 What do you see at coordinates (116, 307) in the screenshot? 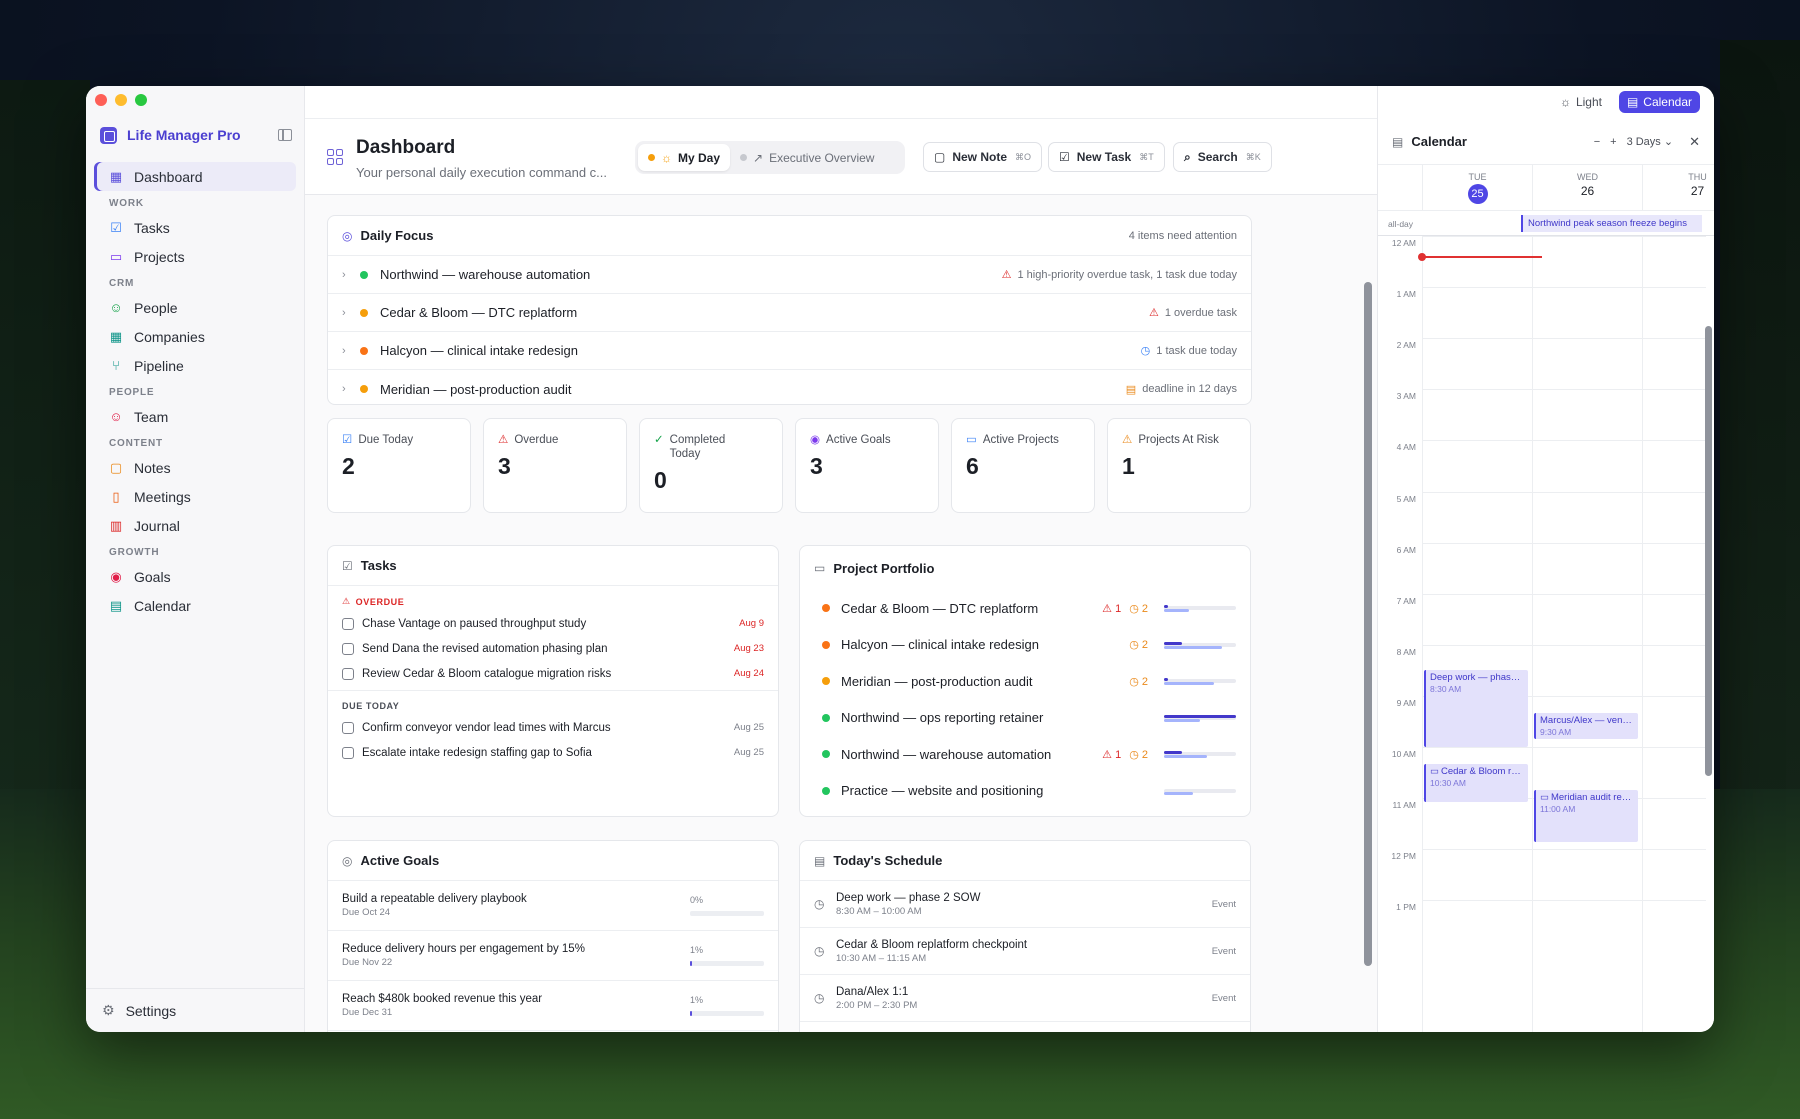
I see `people-icon: ☺` at bounding box center [116, 307].